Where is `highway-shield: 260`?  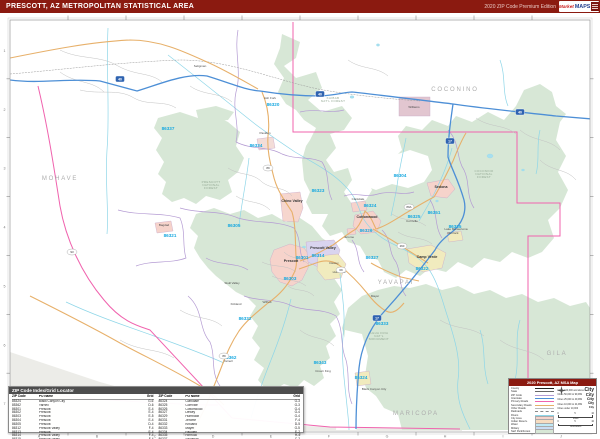
highway-shield: 260 is located at coordinates (402, 246).